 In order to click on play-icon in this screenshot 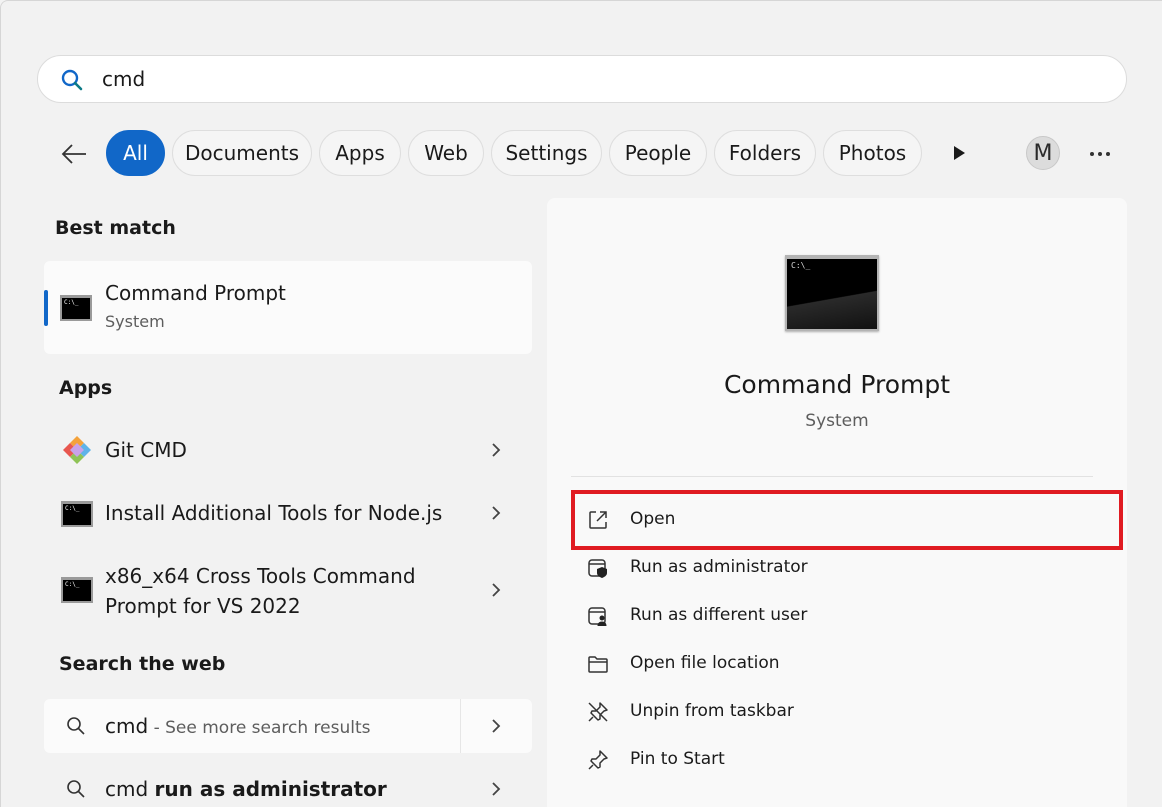, I will do `click(959, 153)`.